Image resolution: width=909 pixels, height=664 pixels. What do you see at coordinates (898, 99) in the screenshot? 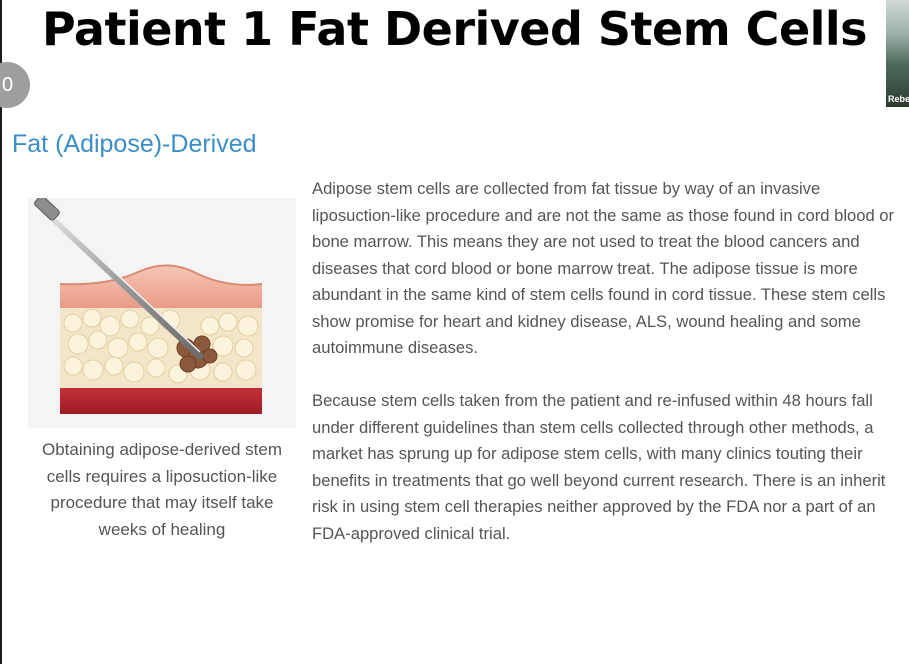
I see `participant-name: Rebe` at bounding box center [898, 99].